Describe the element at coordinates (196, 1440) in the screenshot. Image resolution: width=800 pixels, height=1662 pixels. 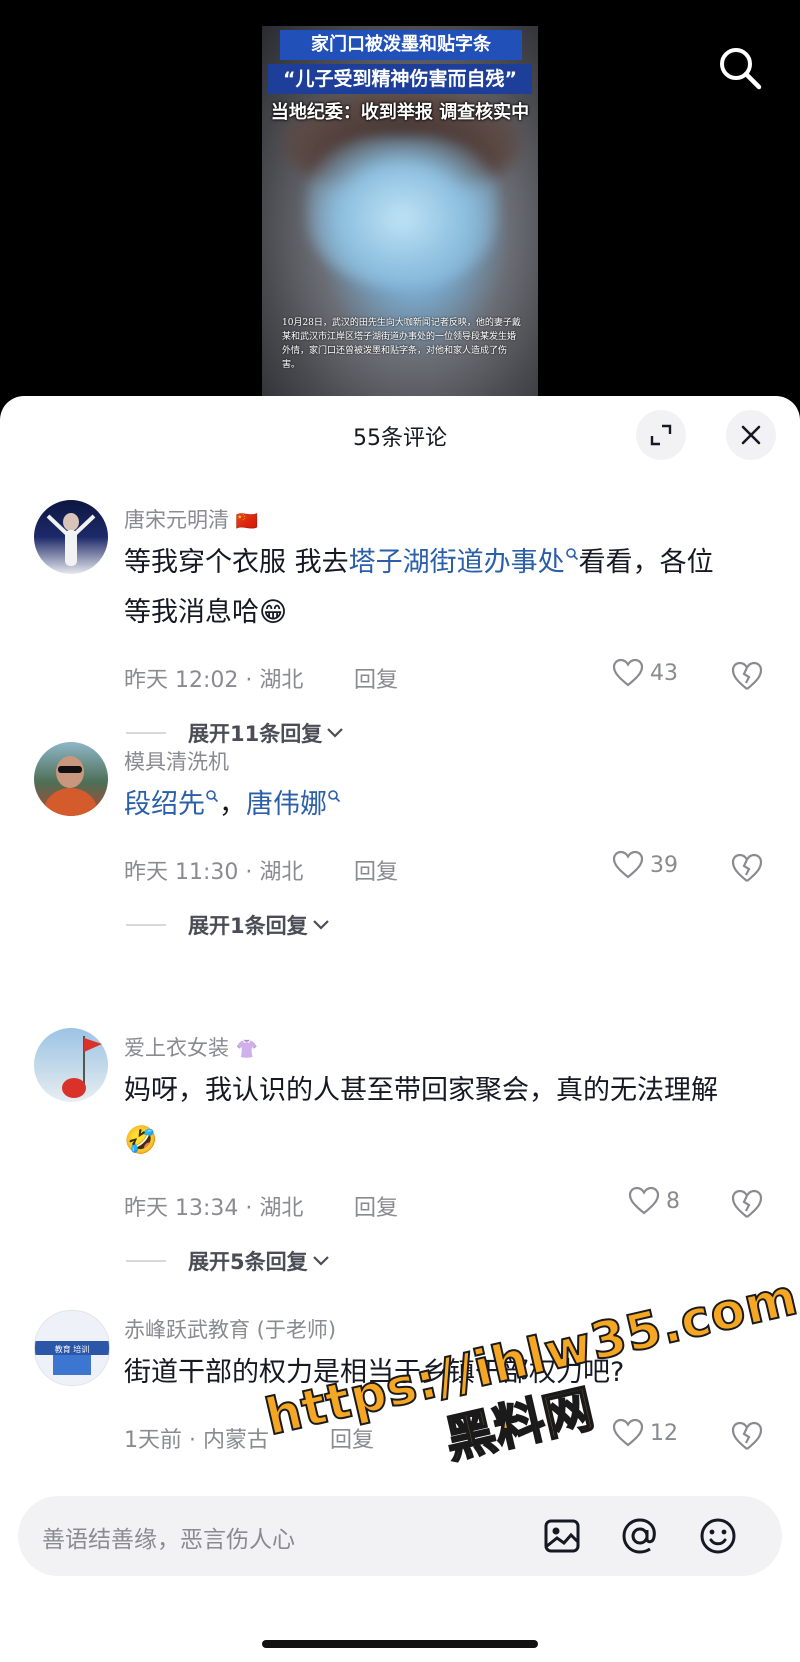
I see `comment-time-location: 1天前 · 内蒙古` at that location.